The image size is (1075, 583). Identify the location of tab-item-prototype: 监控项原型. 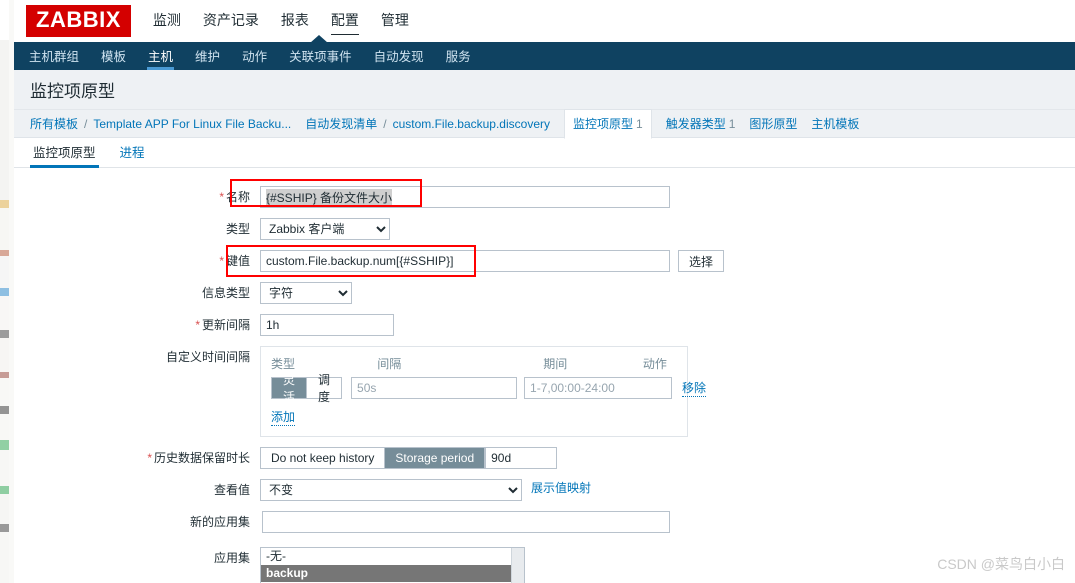
(64, 153).